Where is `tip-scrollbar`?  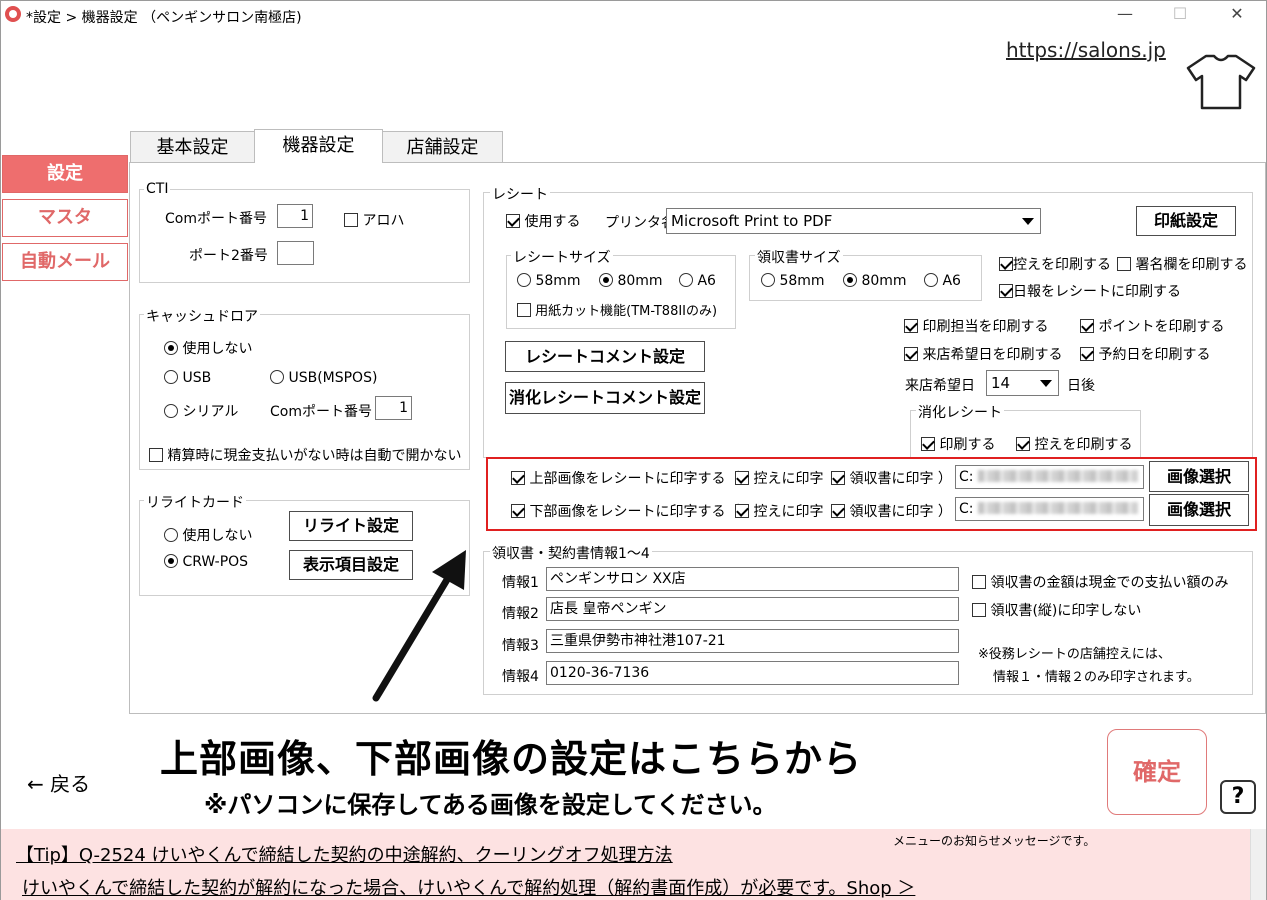 tip-scrollbar is located at coordinates (1258, 864).